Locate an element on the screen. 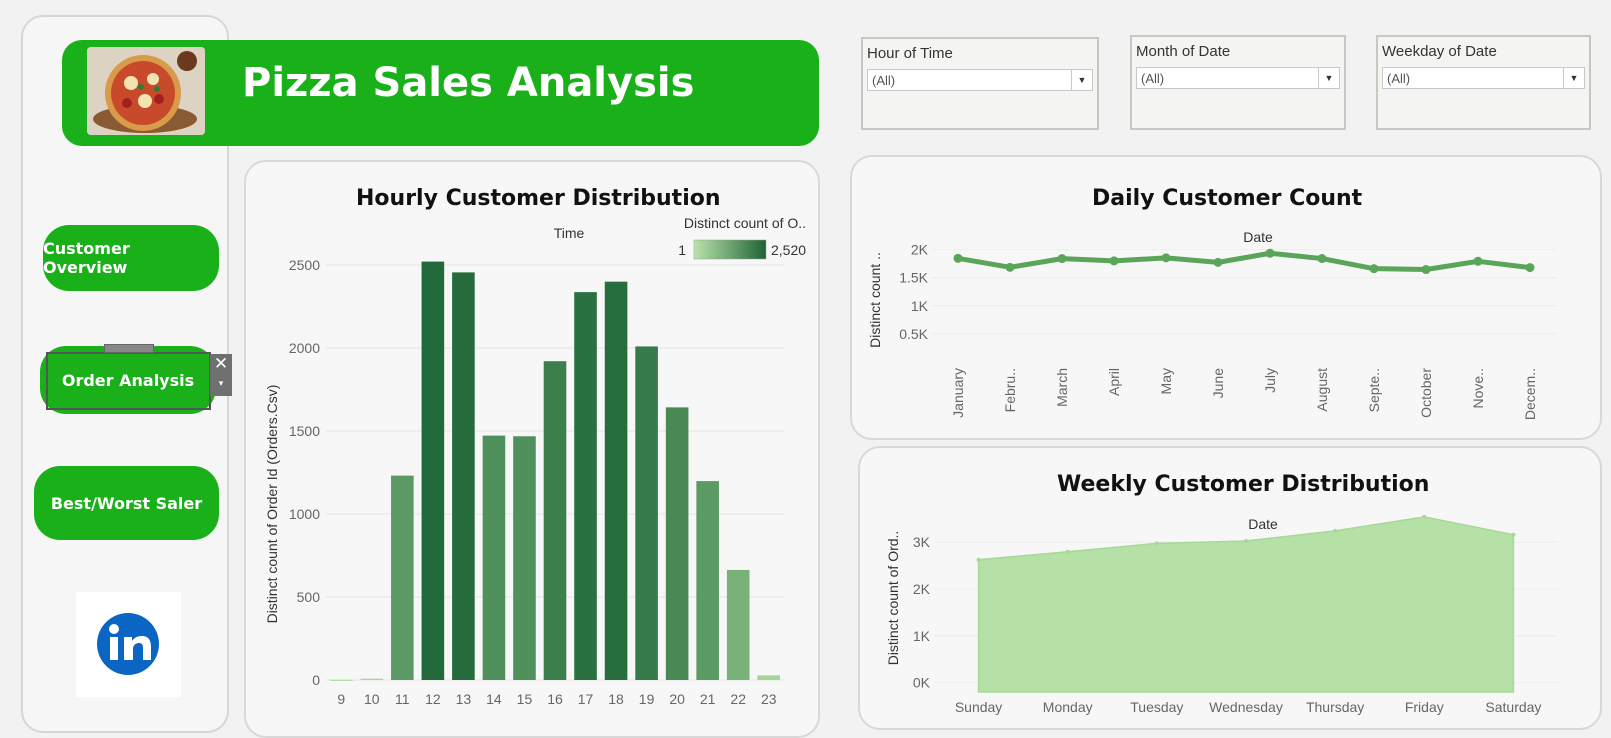 This screenshot has height=738, width=1611. daily-xlabel: Date is located at coordinates (1258, 237).